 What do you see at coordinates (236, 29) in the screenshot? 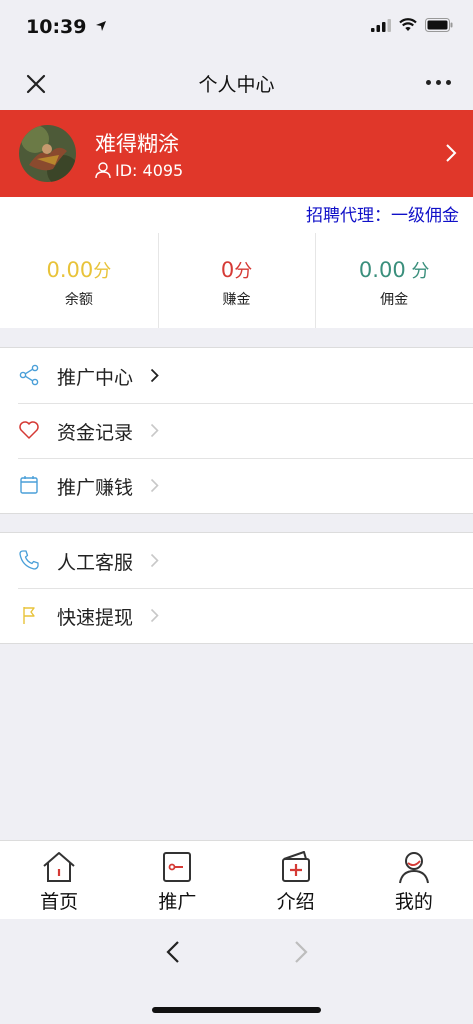
I see `status-bar: 10:39` at bounding box center [236, 29].